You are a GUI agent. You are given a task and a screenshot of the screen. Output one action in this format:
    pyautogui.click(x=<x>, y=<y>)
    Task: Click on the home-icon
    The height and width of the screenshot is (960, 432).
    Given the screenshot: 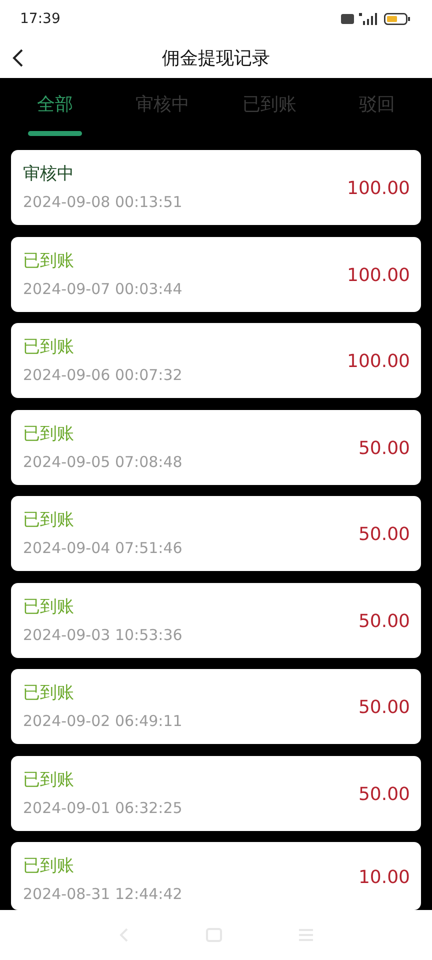 What is the action you would take?
    pyautogui.click(x=214, y=935)
    